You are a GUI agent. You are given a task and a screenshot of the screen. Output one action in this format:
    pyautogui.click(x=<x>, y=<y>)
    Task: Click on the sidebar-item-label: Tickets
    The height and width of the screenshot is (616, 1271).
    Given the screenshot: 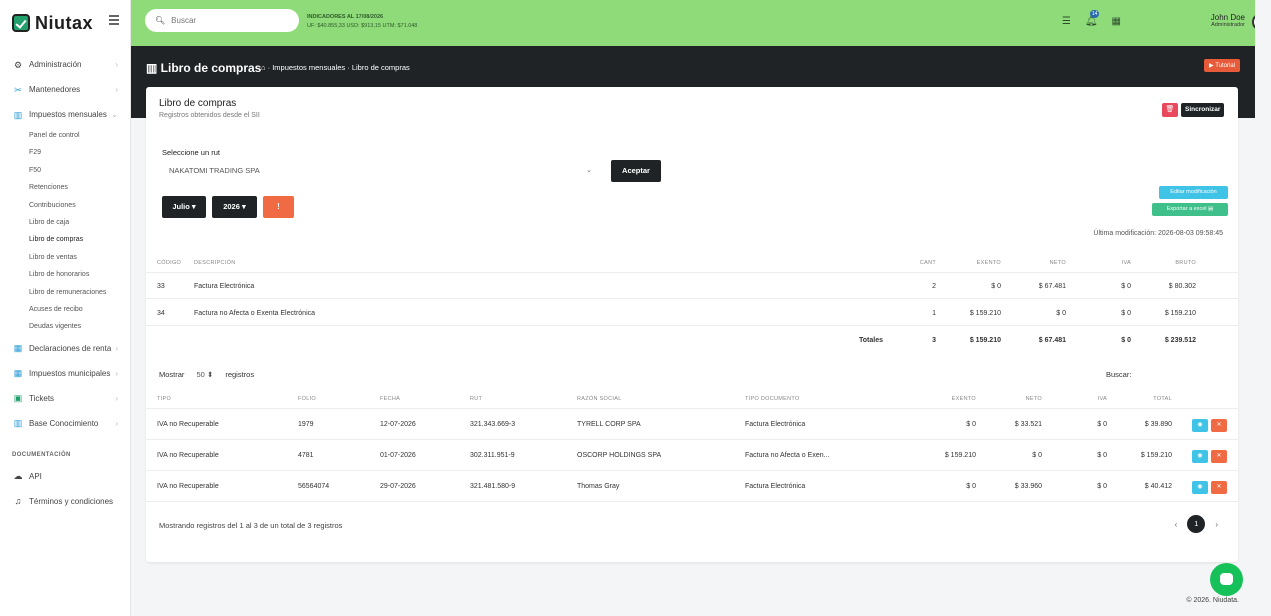 What is the action you would take?
    pyautogui.click(x=42, y=398)
    